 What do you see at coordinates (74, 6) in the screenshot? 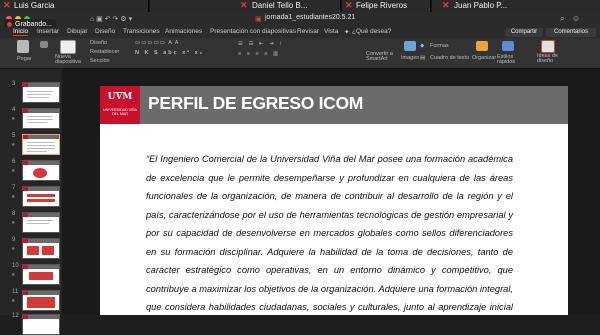
I see `participant-tile: ✕ Luis Garcia` at bounding box center [74, 6].